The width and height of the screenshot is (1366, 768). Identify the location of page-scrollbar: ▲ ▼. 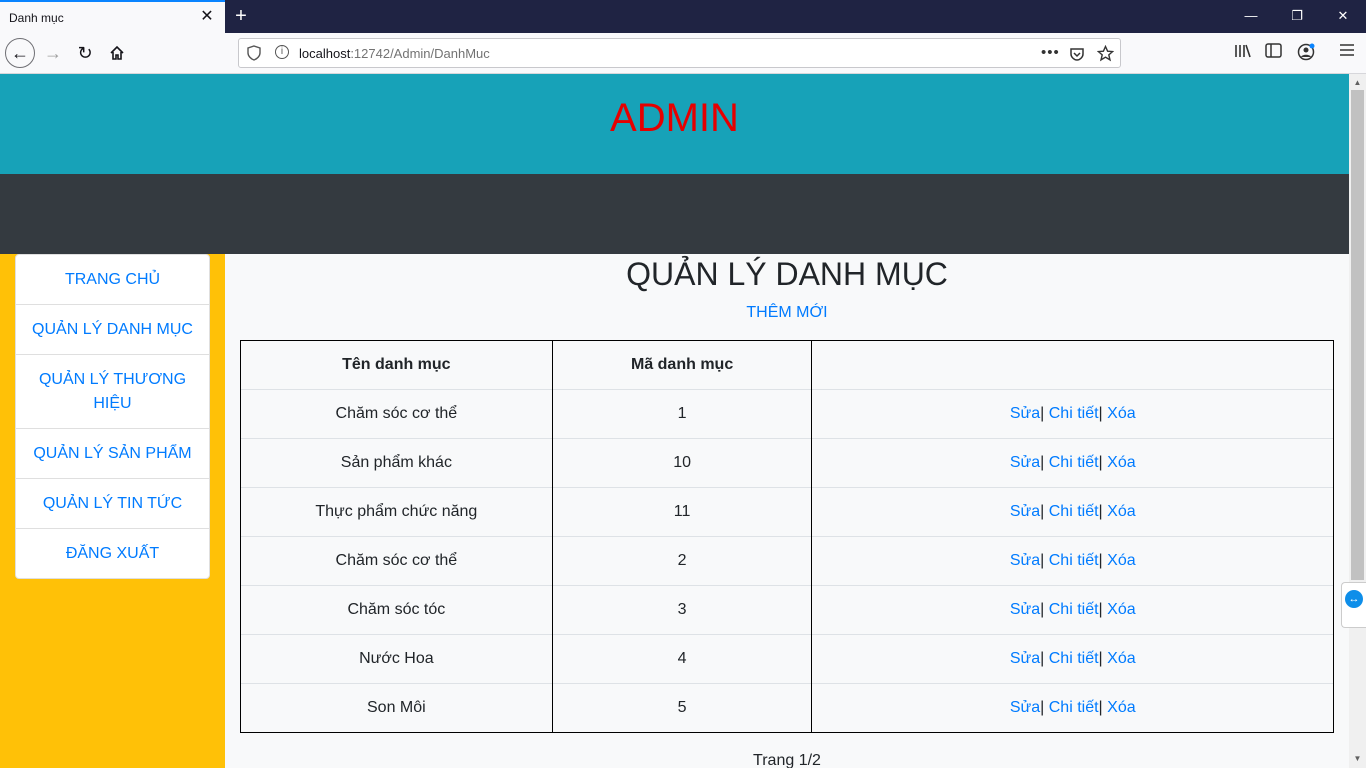
(1357, 421).